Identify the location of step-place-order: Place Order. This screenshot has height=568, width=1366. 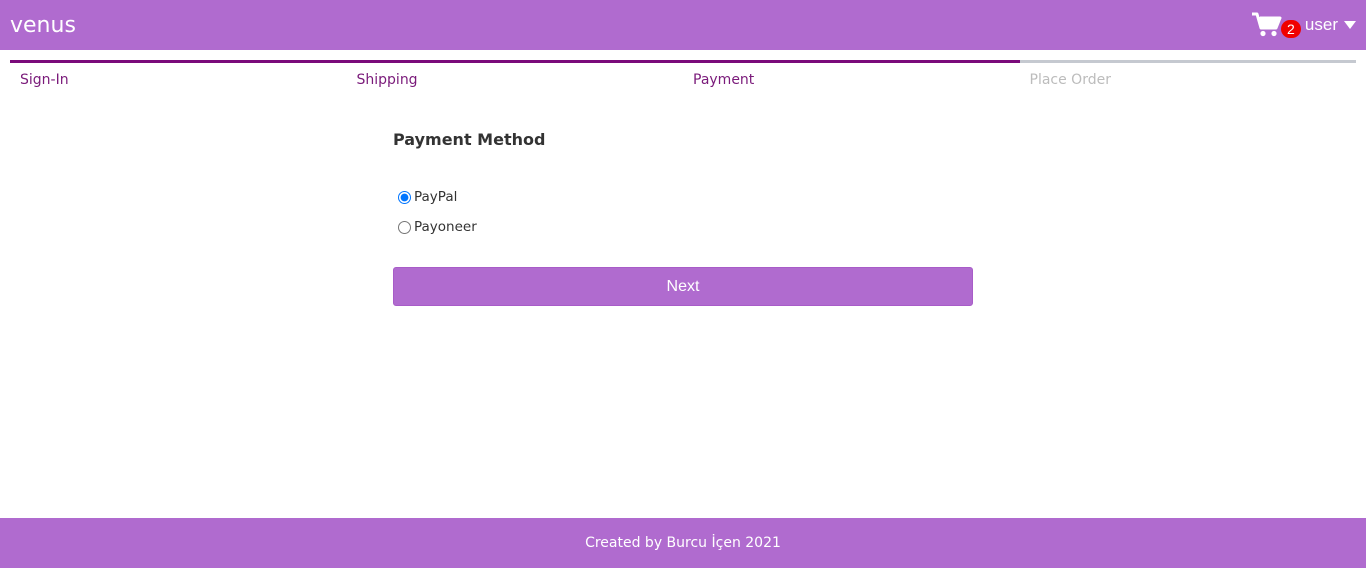
(1187, 74).